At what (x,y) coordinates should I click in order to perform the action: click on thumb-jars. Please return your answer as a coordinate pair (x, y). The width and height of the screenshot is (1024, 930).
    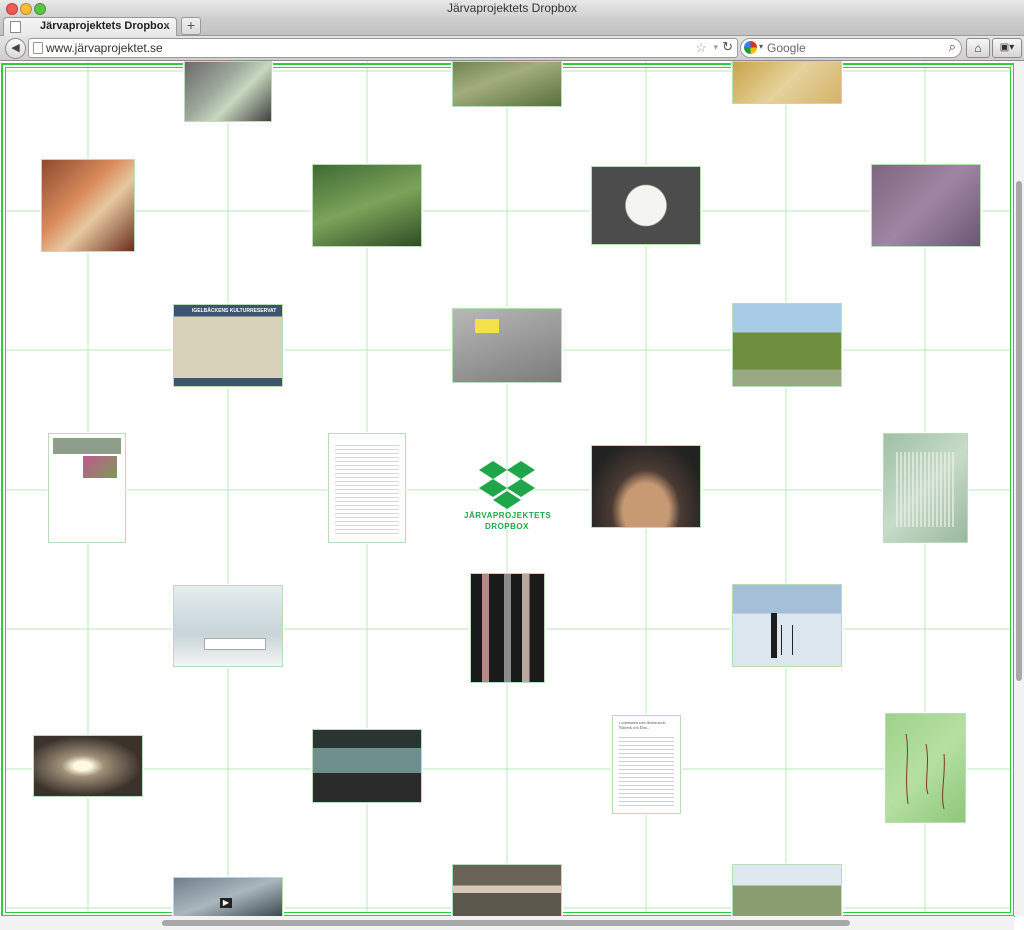
    Looking at the image, I should click on (88, 205).